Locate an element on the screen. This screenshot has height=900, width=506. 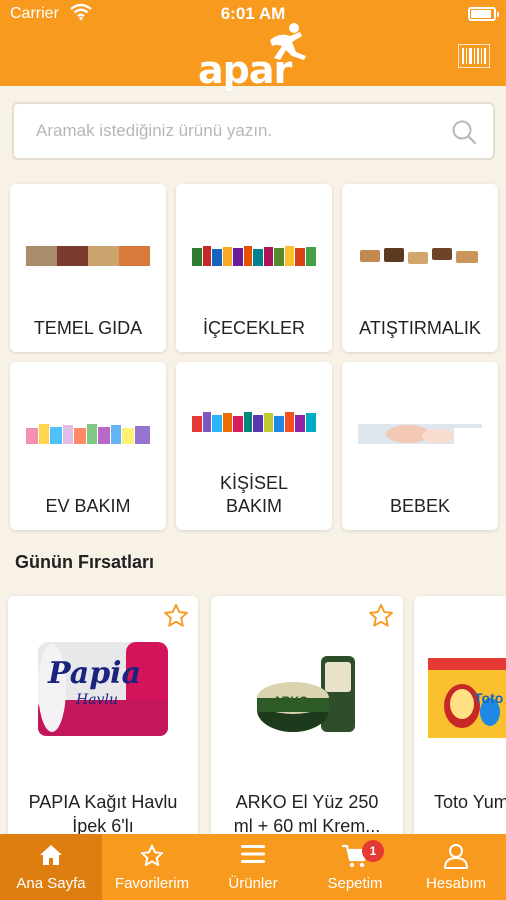
category-label: BEBEK is located at coordinates (420, 506).